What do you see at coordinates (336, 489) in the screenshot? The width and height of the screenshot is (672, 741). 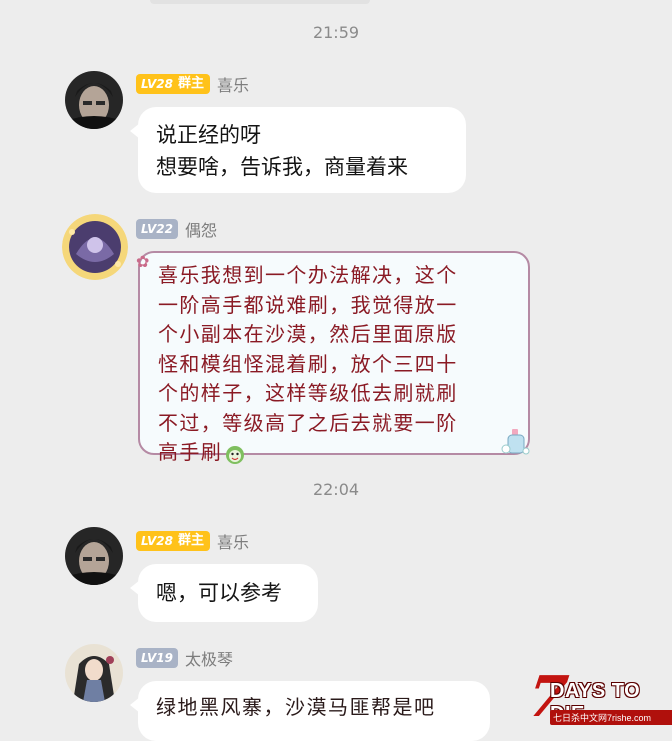 I see `timestamp: 22:04` at bounding box center [336, 489].